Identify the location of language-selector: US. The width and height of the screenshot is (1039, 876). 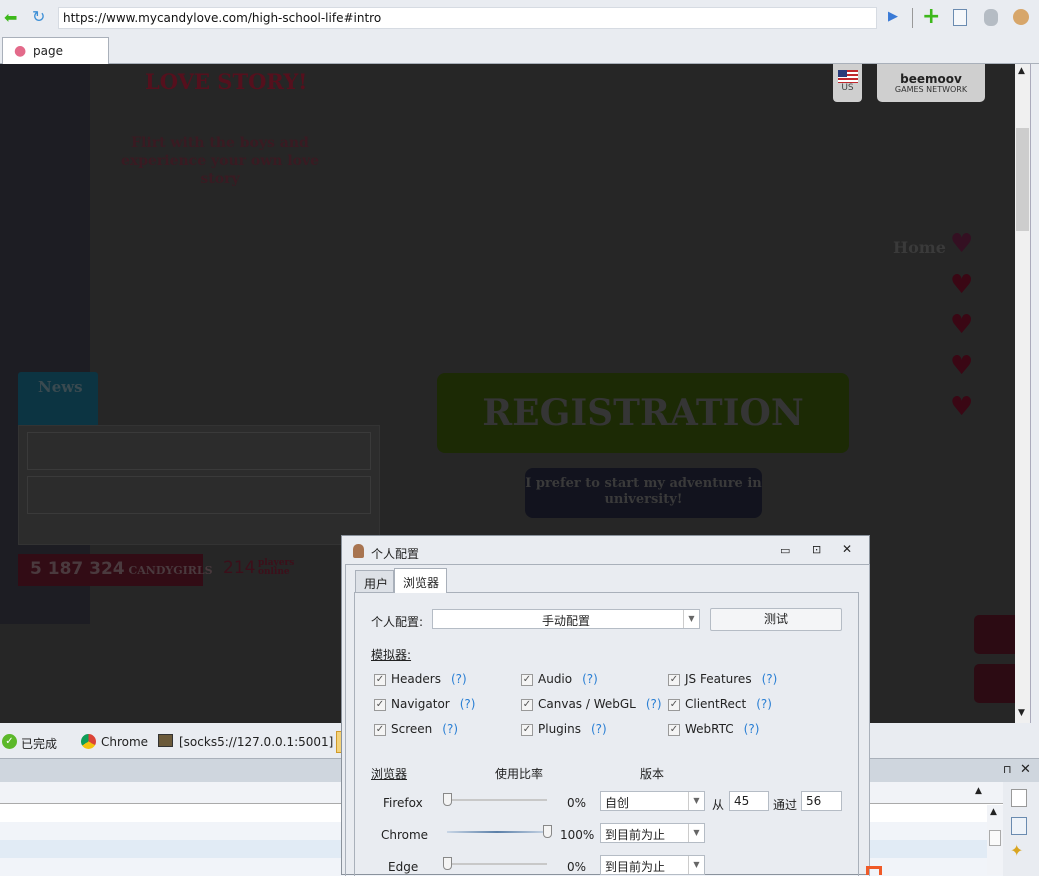
(847, 83).